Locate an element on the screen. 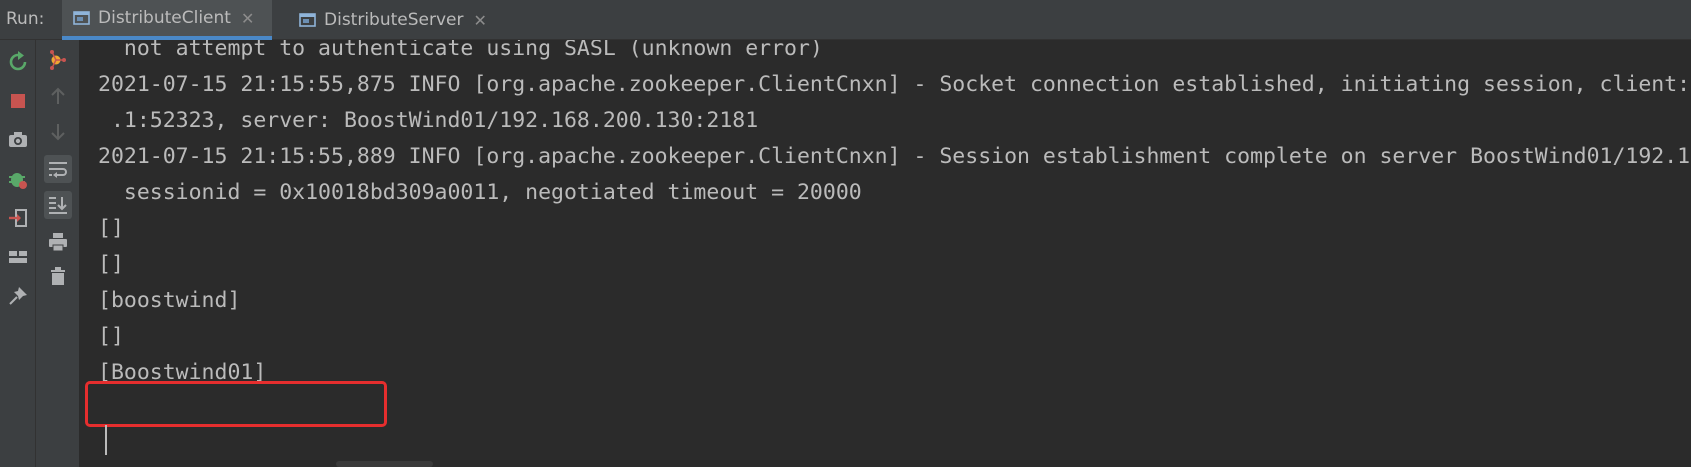 Image resolution: width=1691 pixels, height=467 pixels. run-toolbar-secondary is located at coordinates (58, 253).